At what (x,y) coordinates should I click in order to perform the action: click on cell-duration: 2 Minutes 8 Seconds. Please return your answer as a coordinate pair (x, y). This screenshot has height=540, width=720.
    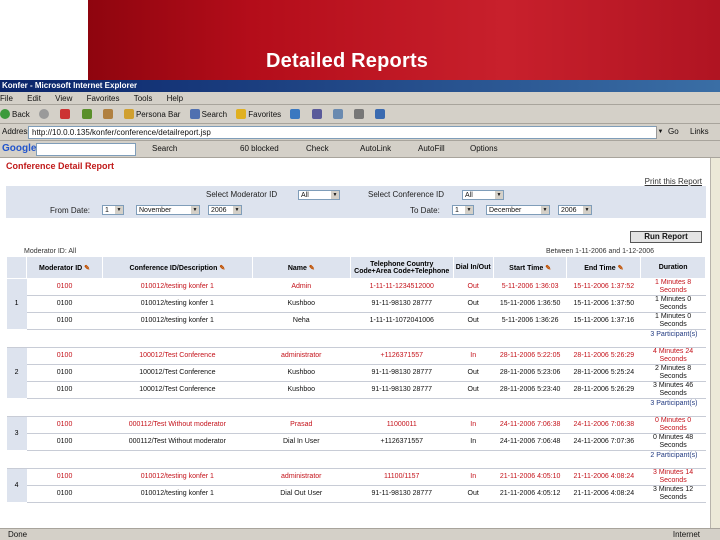
    Looking at the image, I should click on (673, 373).